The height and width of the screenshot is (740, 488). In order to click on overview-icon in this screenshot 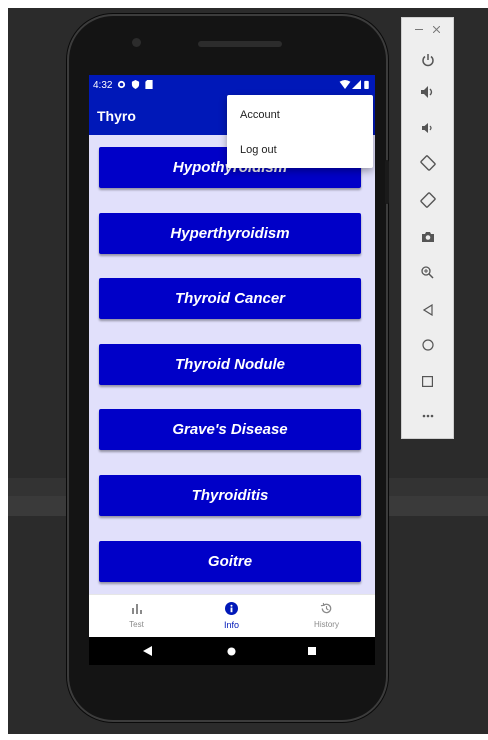, I will do `click(427, 381)`.